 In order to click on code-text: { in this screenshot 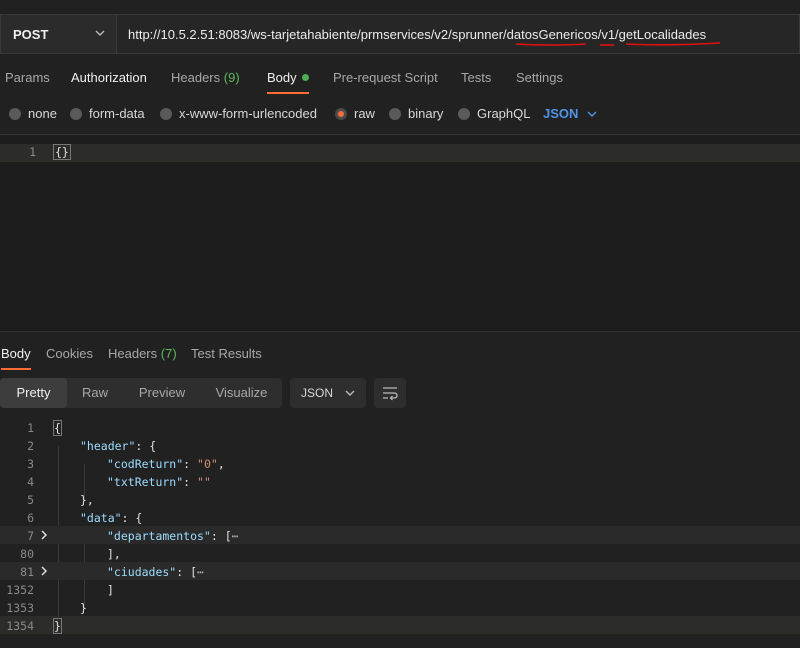, I will do `click(57, 428)`.